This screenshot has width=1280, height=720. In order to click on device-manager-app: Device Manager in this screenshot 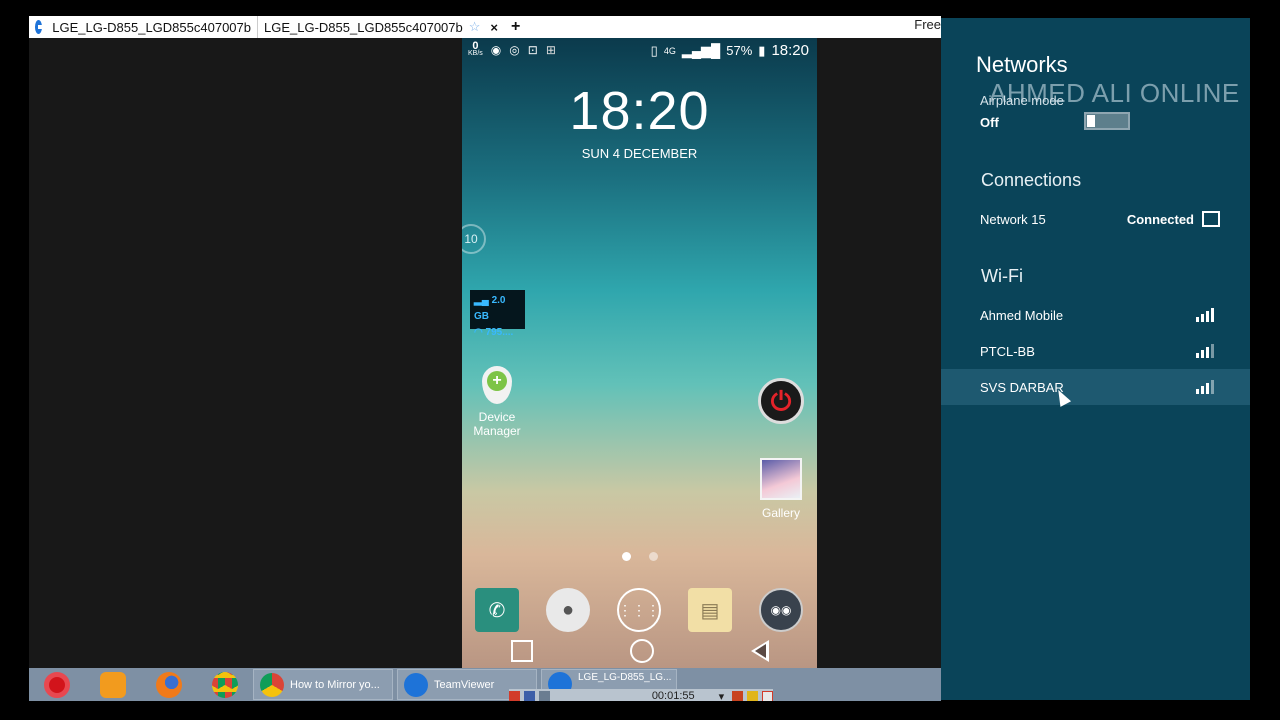, I will do `click(497, 402)`.